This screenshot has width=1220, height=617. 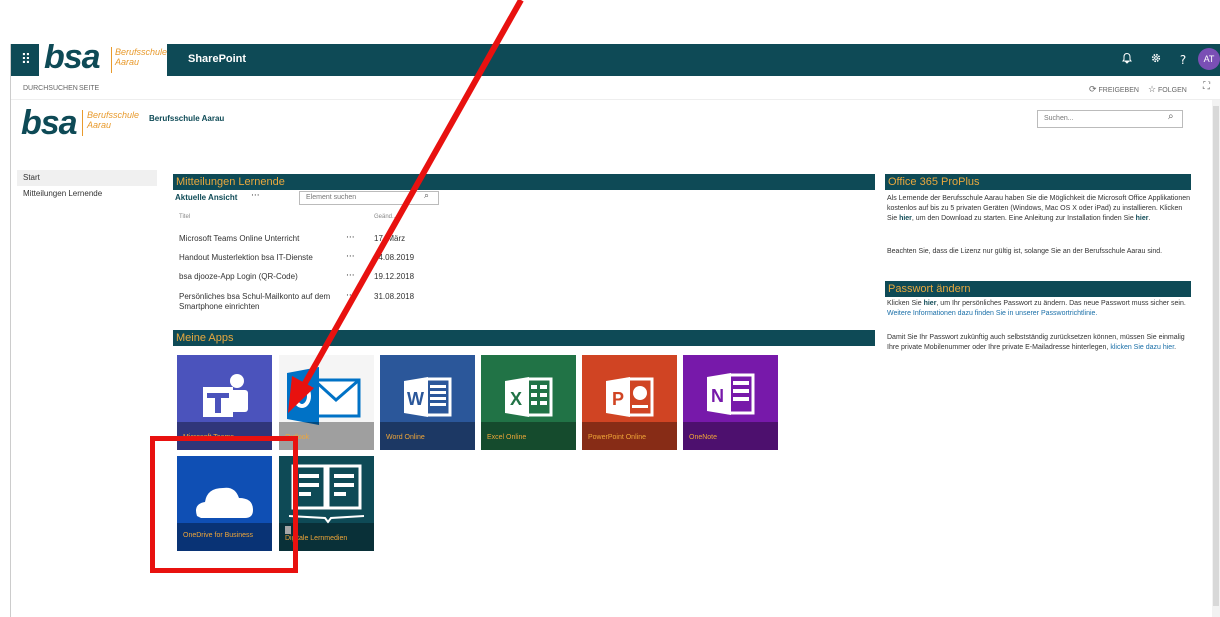 What do you see at coordinates (1038, 182) in the screenshot?
I see `office-header: Office 365 ProPlus` at bounding box center [1038, 182].